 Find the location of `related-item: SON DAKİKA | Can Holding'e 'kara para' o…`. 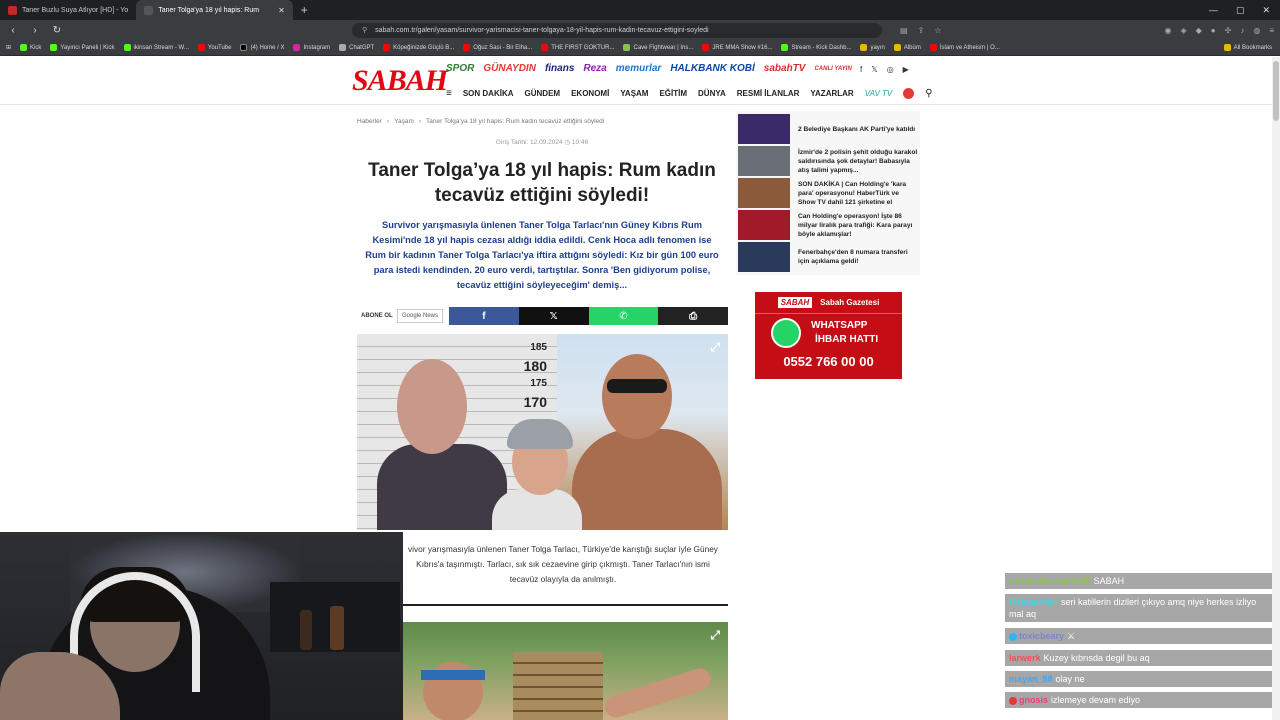

related-item: SON DAKİKA | Can Holding'e 'kara para' o… is located at coordinates (828, 193).